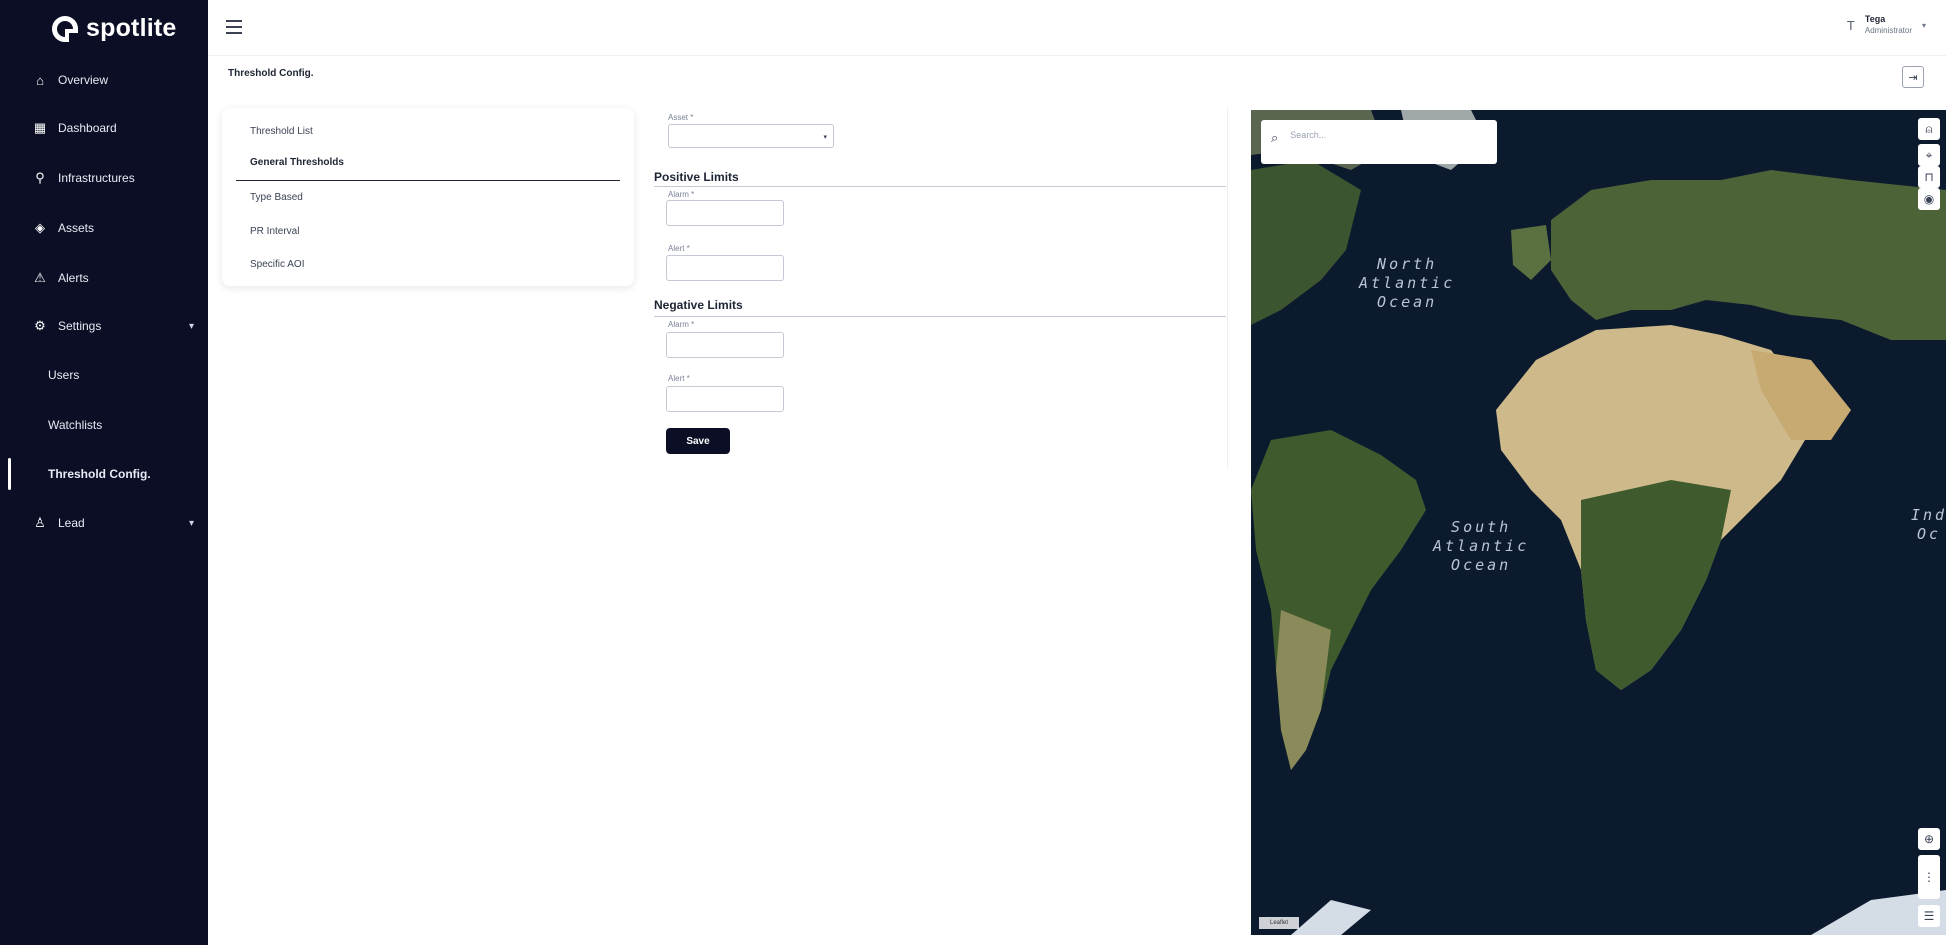 This screenshot has height=945, width=1946. I want to click on threshold-tab-type-based: Type Based, so click(276, 197).